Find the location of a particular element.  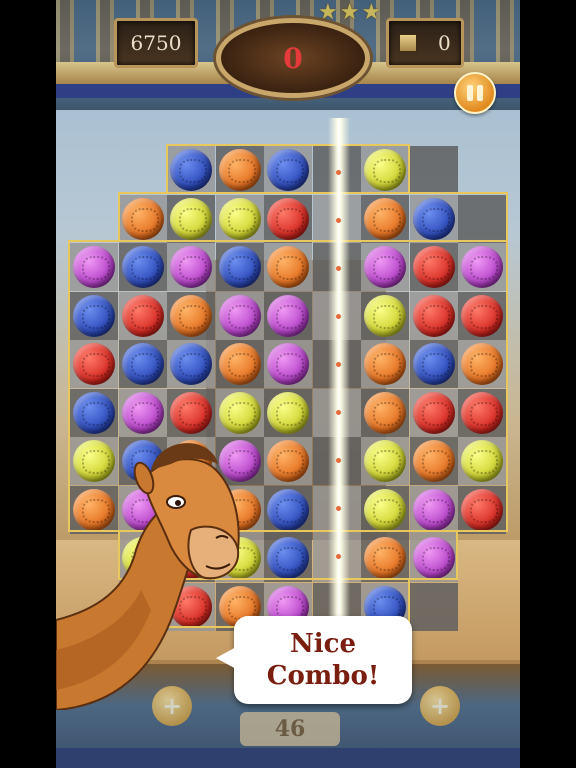

speech-tail is located at coordinates (227, 658).